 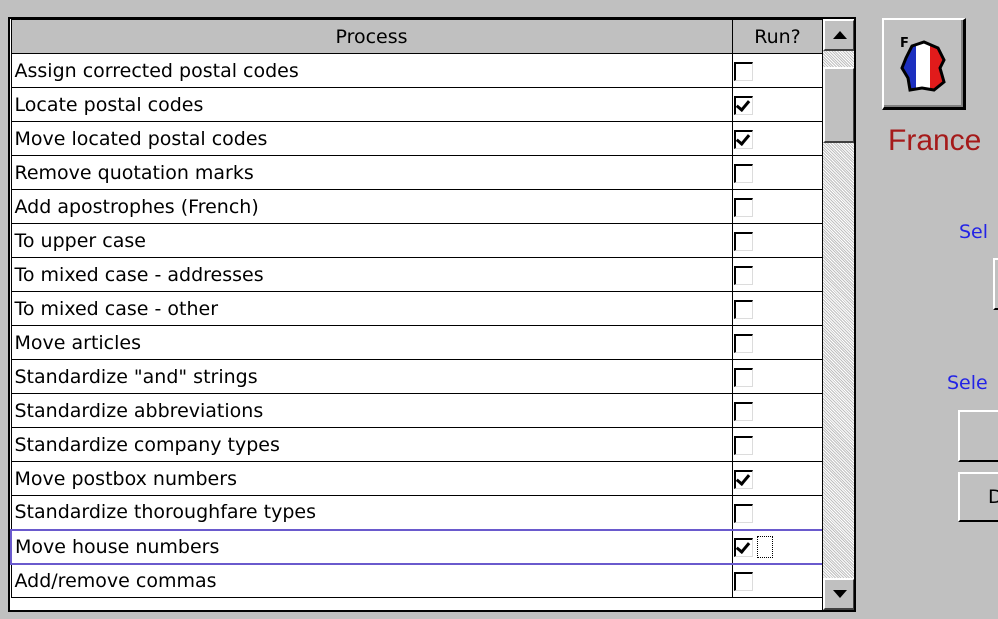 What do you see at coordinates (838, 314) in the screenshot?
I see `vertical-scrollbar` at bounding box center [838, 314].